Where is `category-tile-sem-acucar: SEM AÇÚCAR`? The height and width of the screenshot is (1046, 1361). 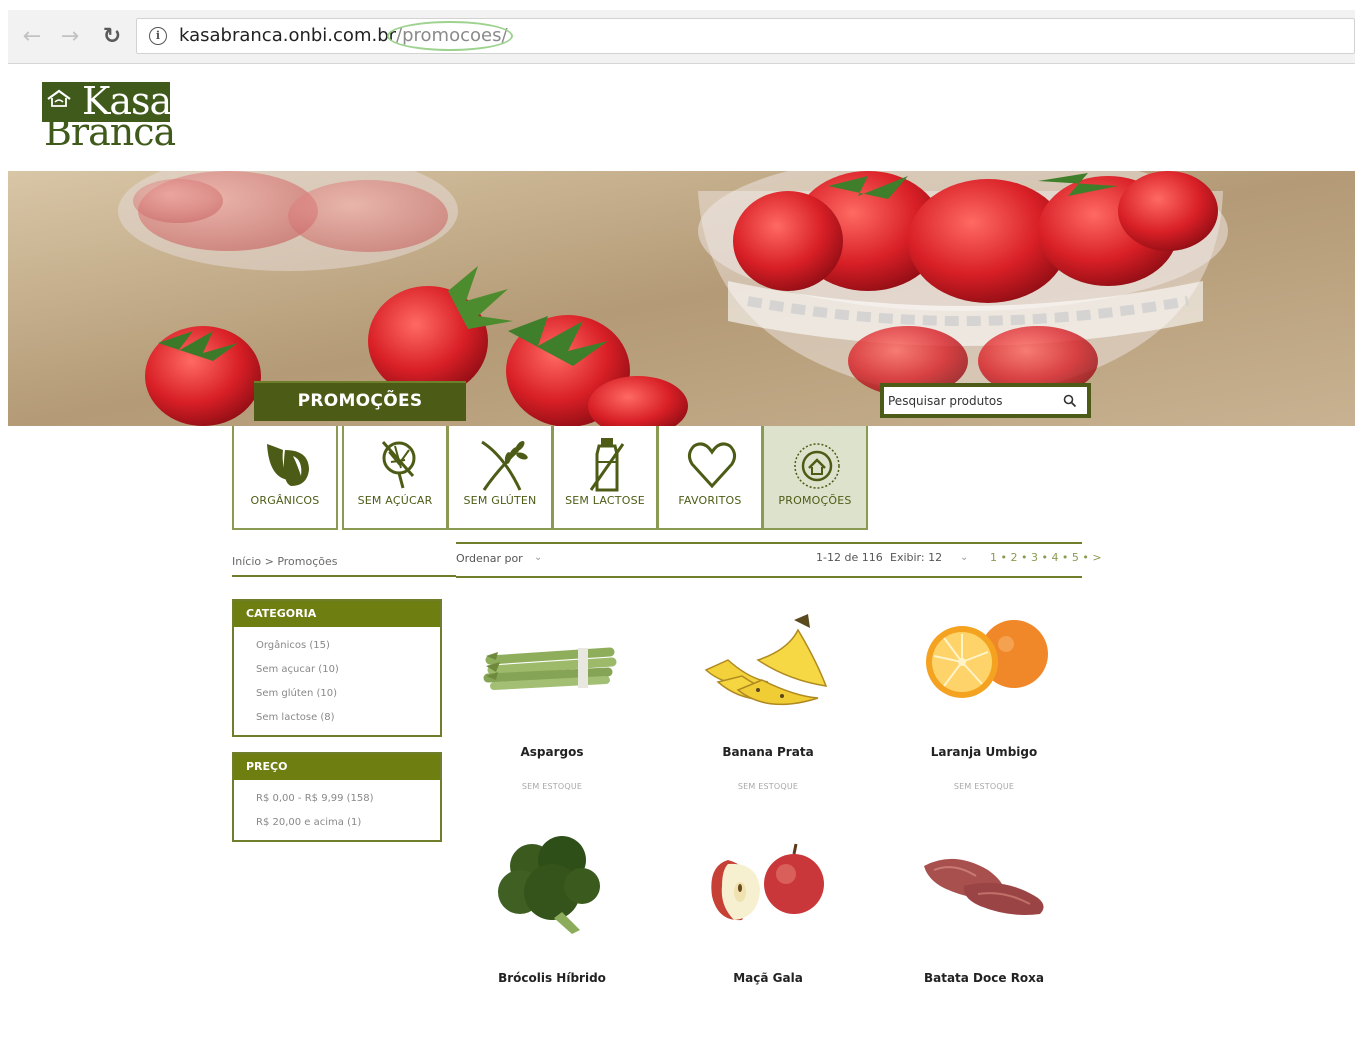
category-tile-sem-acucar: SEM AÇÚCAR is located at coordinates (395, 478).